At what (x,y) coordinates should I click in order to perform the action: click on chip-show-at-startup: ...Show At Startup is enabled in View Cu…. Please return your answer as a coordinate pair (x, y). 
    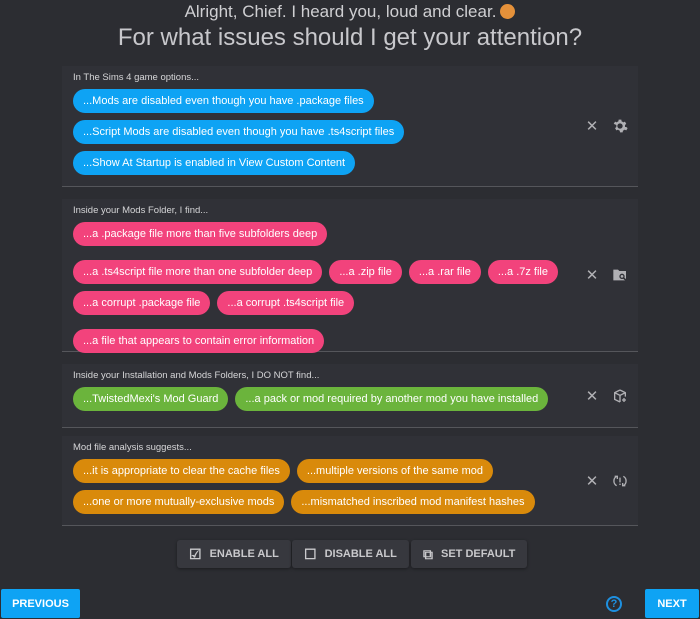
    Looking at the image, I should click on (214, 163).